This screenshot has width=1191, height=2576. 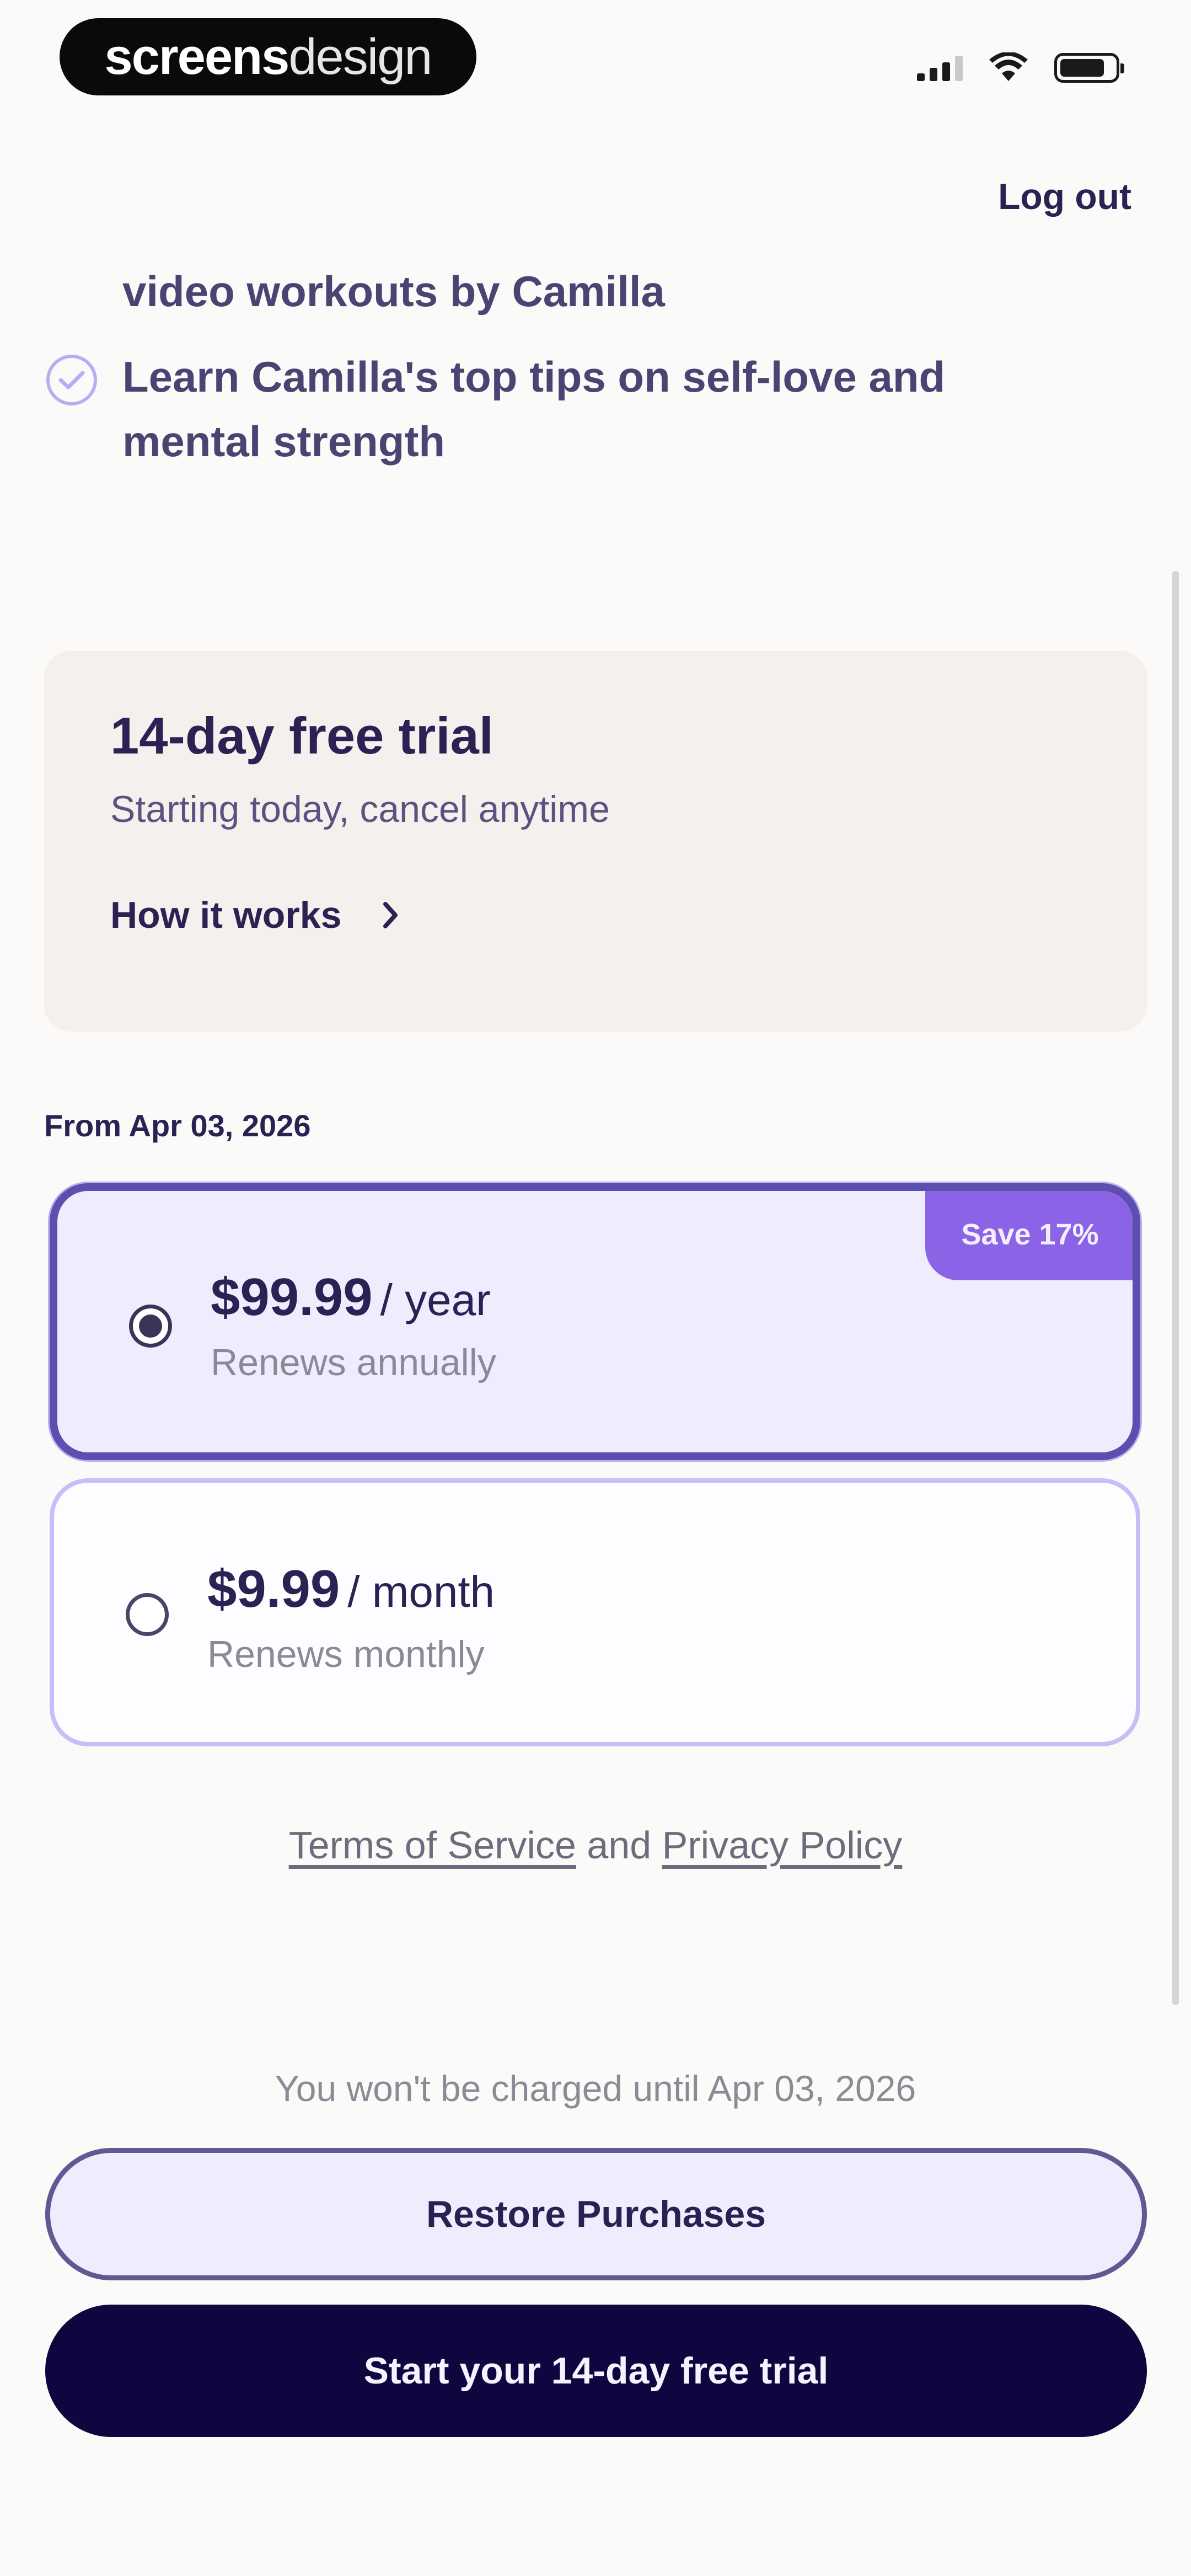 I want to click on legal-links: Terms of Service and Privacy Policy, so click(x=595, y=1845).